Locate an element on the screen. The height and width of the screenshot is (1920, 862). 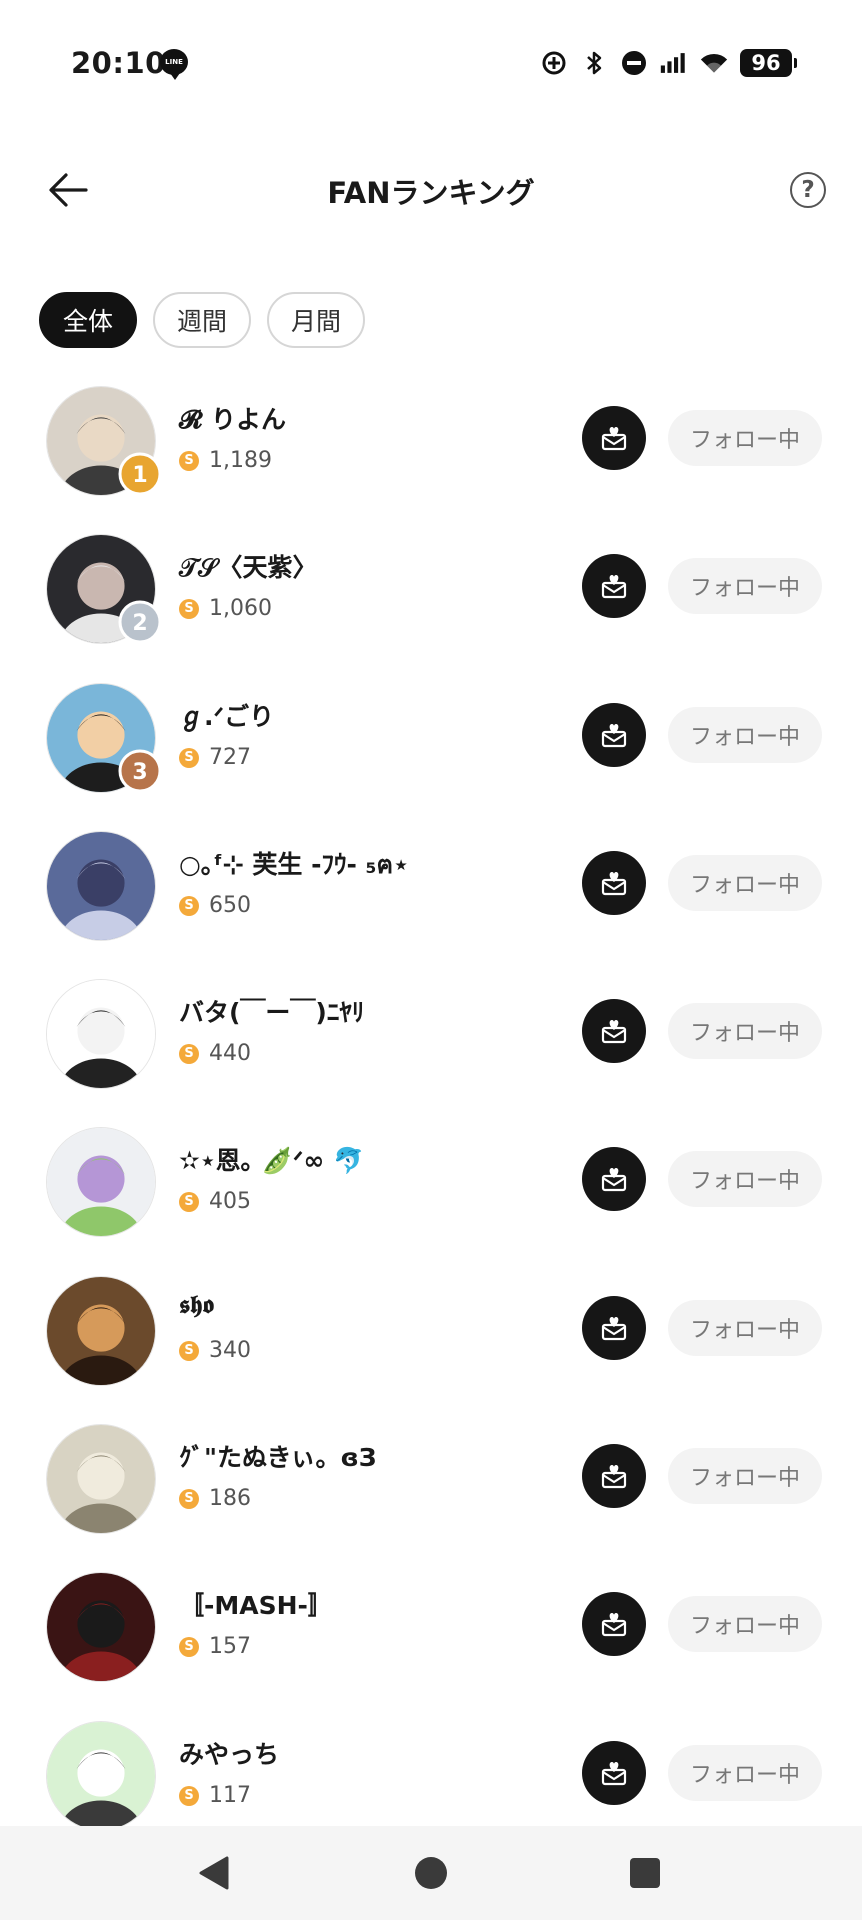
ranking-row: ✫⋆恩｡ 🫛ᐟ∞ 🐬 S 405 フォロー中 is located at coordinates (431, 1193).